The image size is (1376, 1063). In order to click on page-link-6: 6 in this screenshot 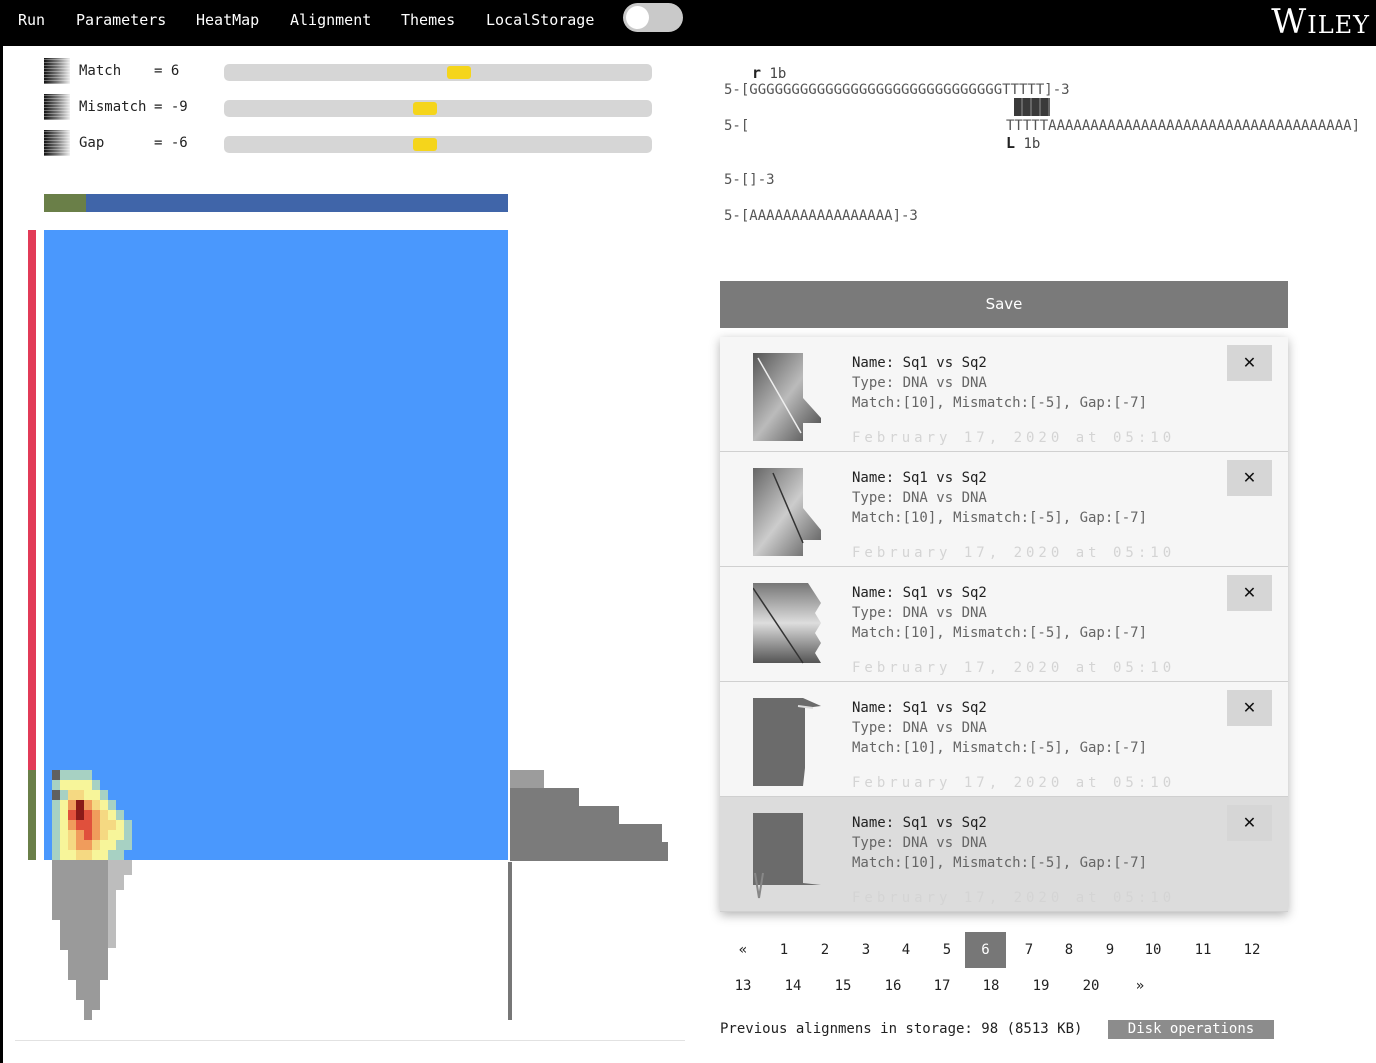, I will do `click(985, 950)`.